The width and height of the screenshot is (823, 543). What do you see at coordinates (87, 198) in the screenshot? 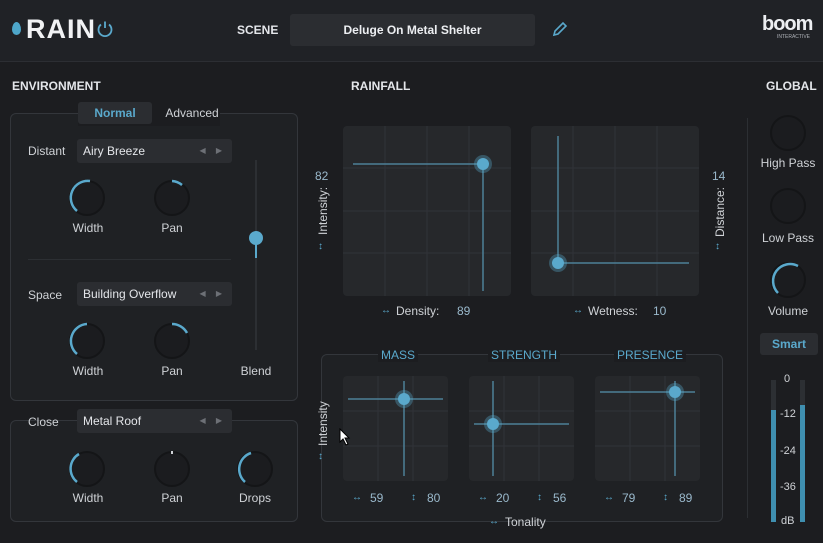
I see `distant-width-knob` at bounding box center [87, 198].